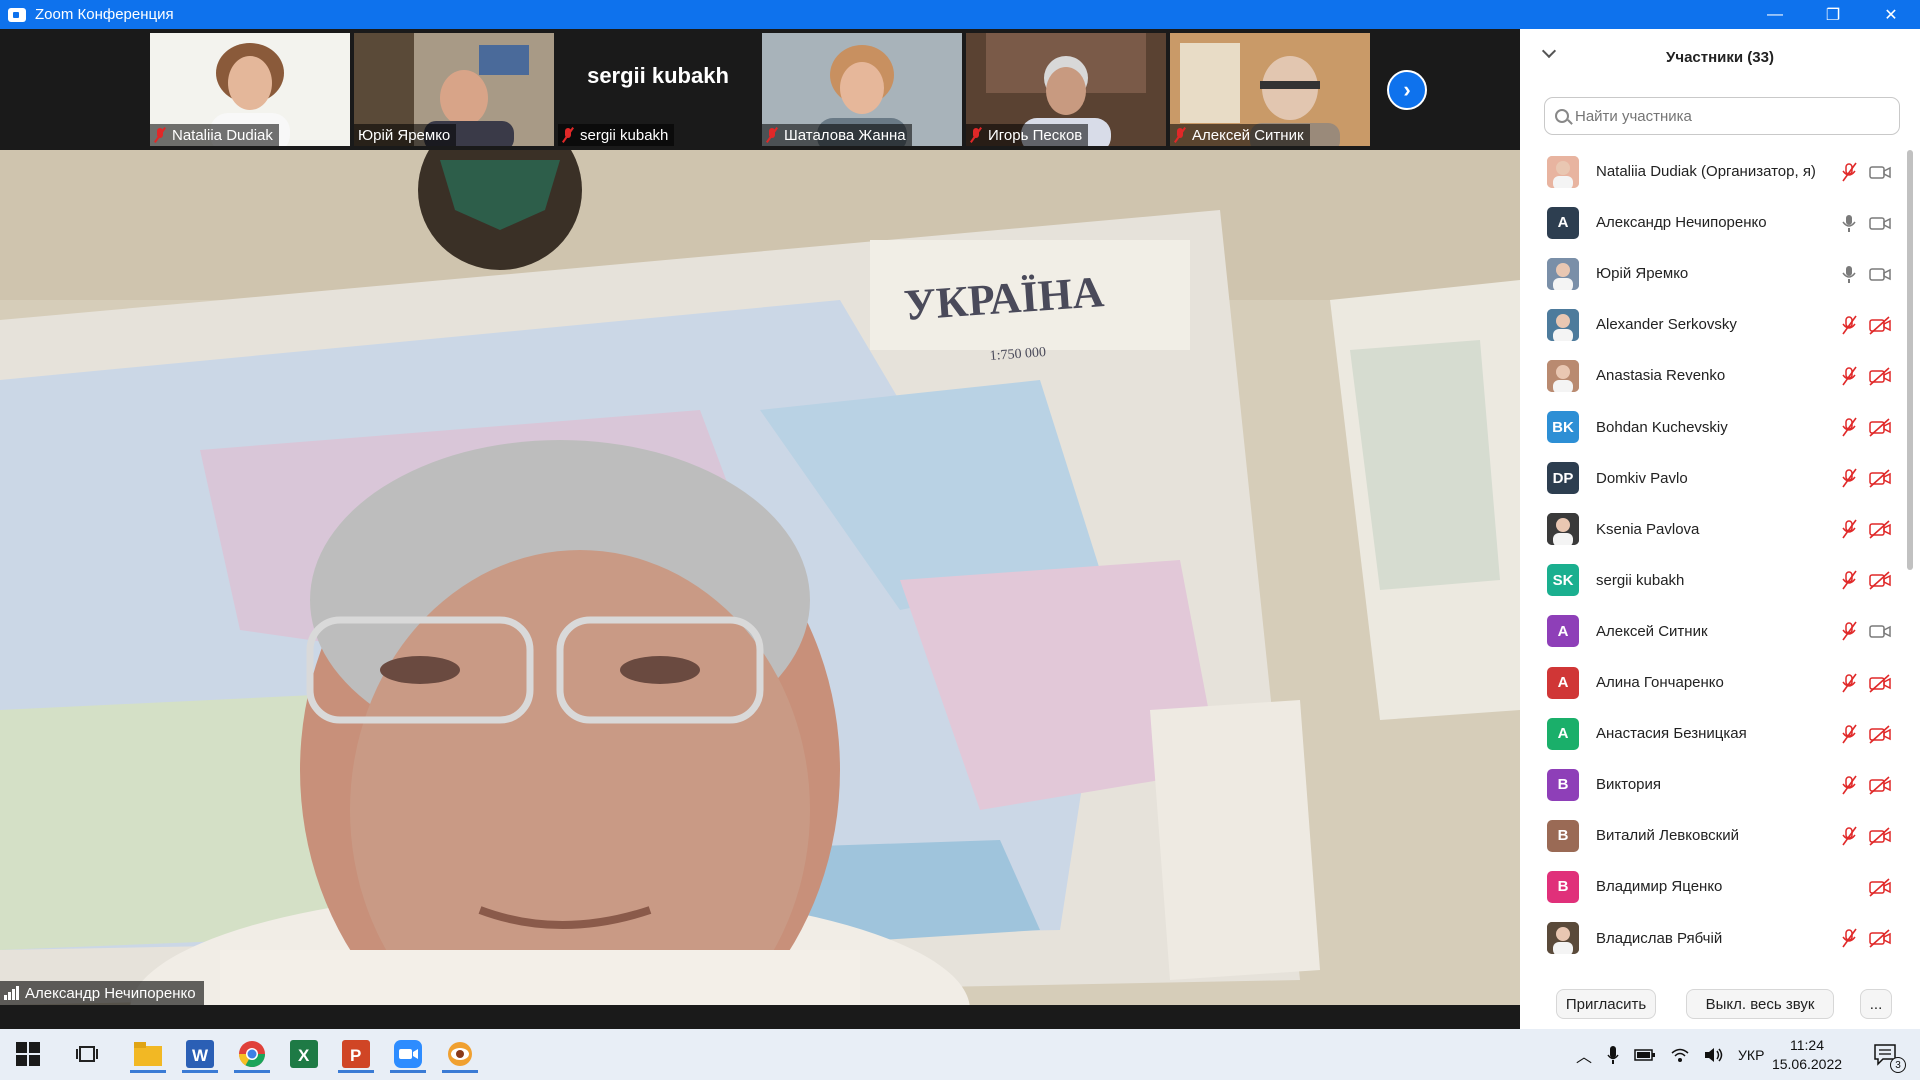  What do you see at coordinates (1240, 135) in the screenshot?
I see `thumbnail-name-tag: Алексей Ситник` at bounding box center [1240, 135].